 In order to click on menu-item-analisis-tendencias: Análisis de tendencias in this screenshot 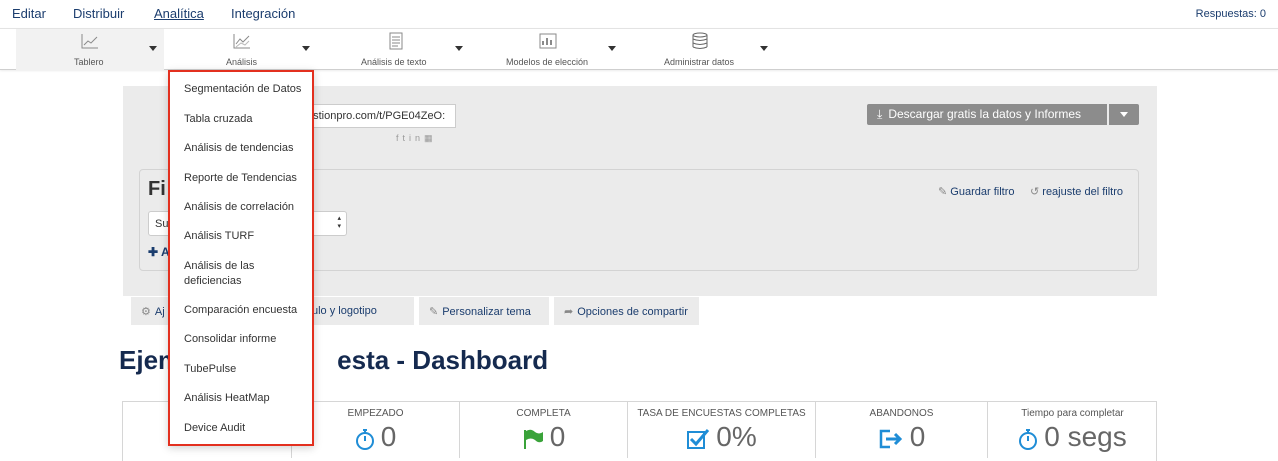, I will do `click(247, 148)`.